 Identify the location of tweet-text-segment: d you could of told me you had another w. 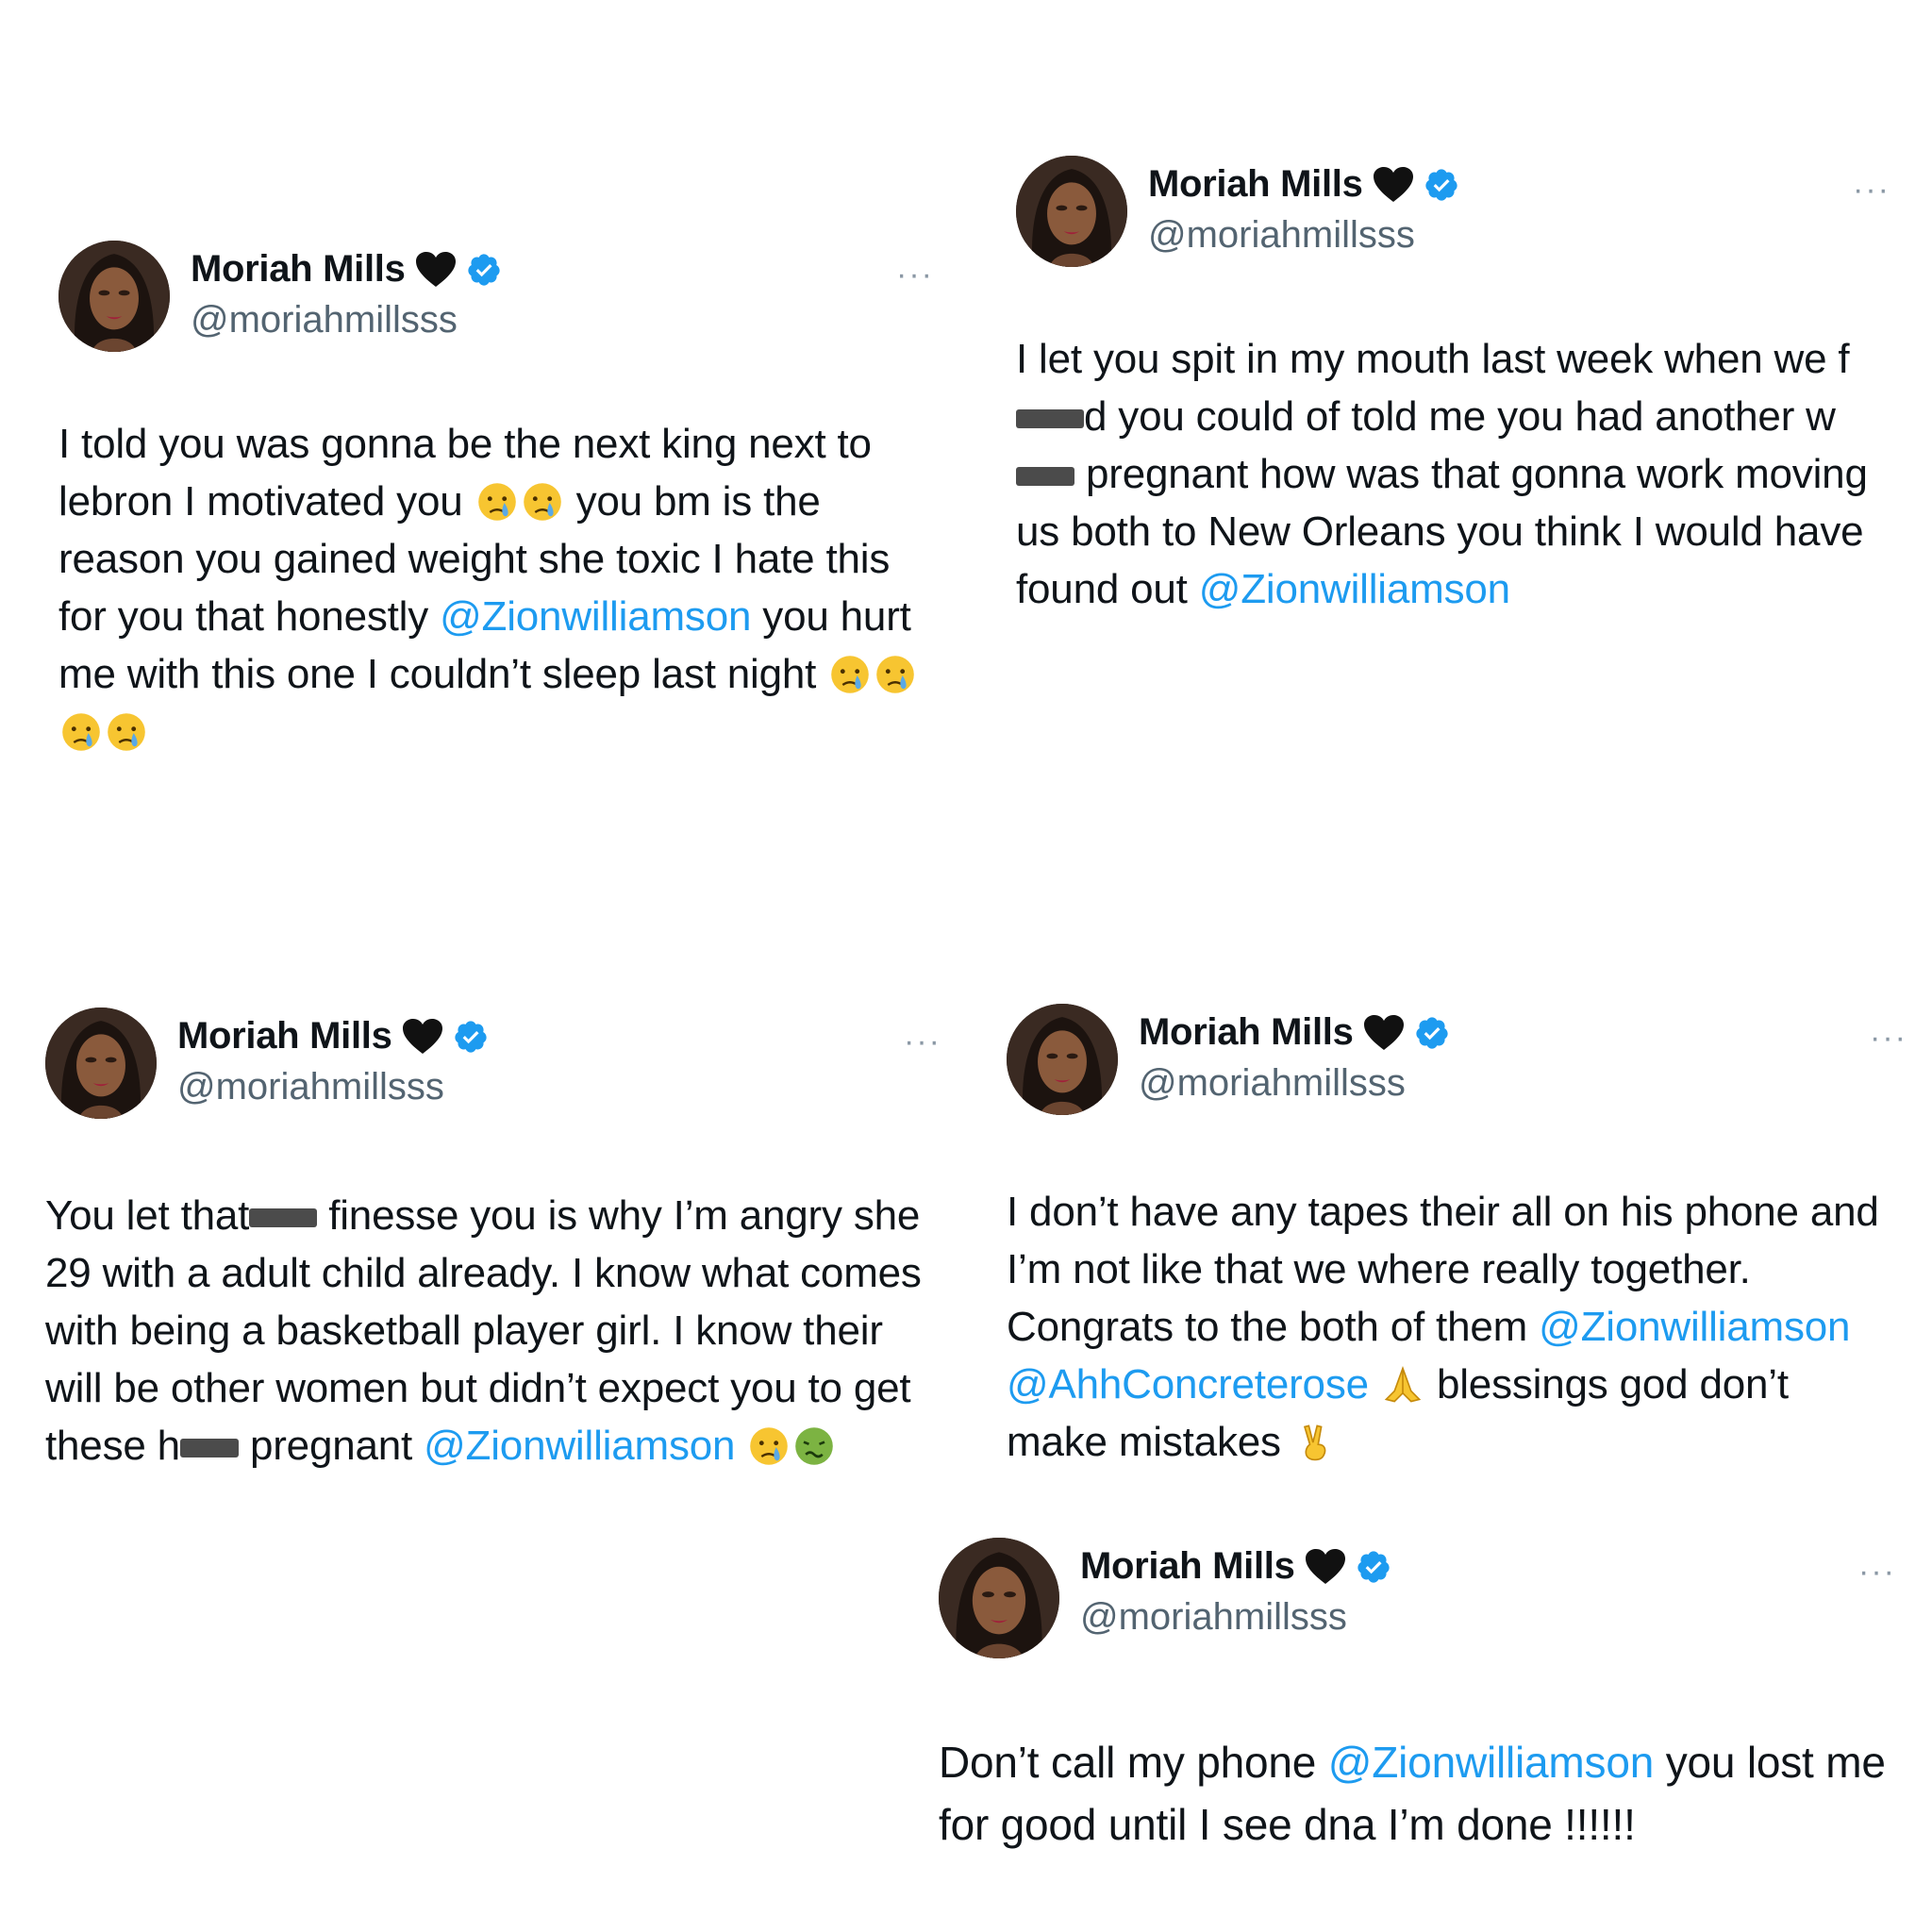
(1460, 416).